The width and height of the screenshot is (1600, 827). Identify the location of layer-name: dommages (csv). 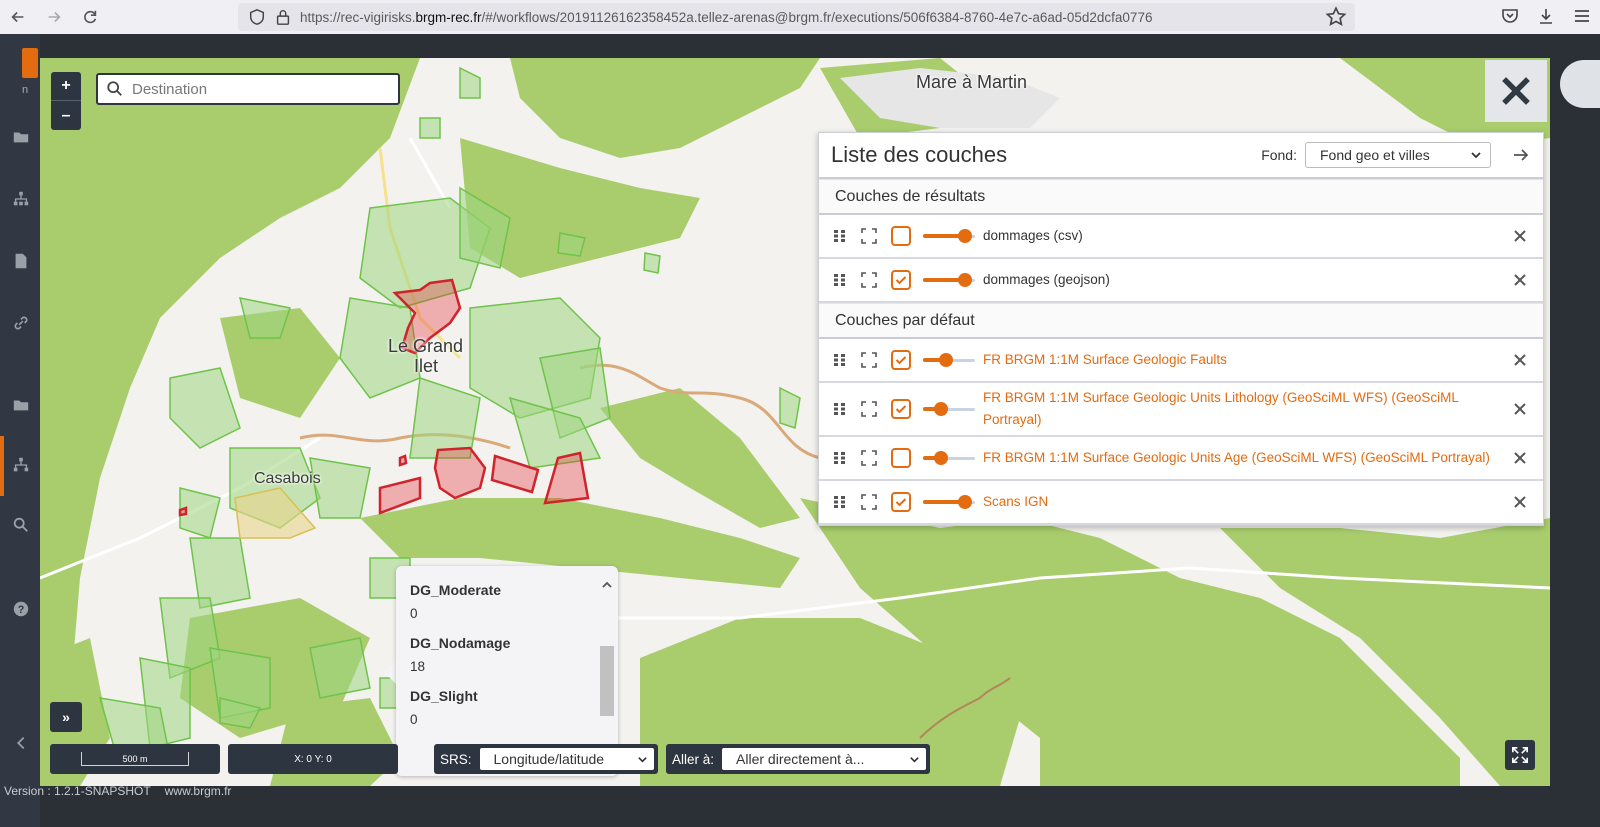
(1248, 236).